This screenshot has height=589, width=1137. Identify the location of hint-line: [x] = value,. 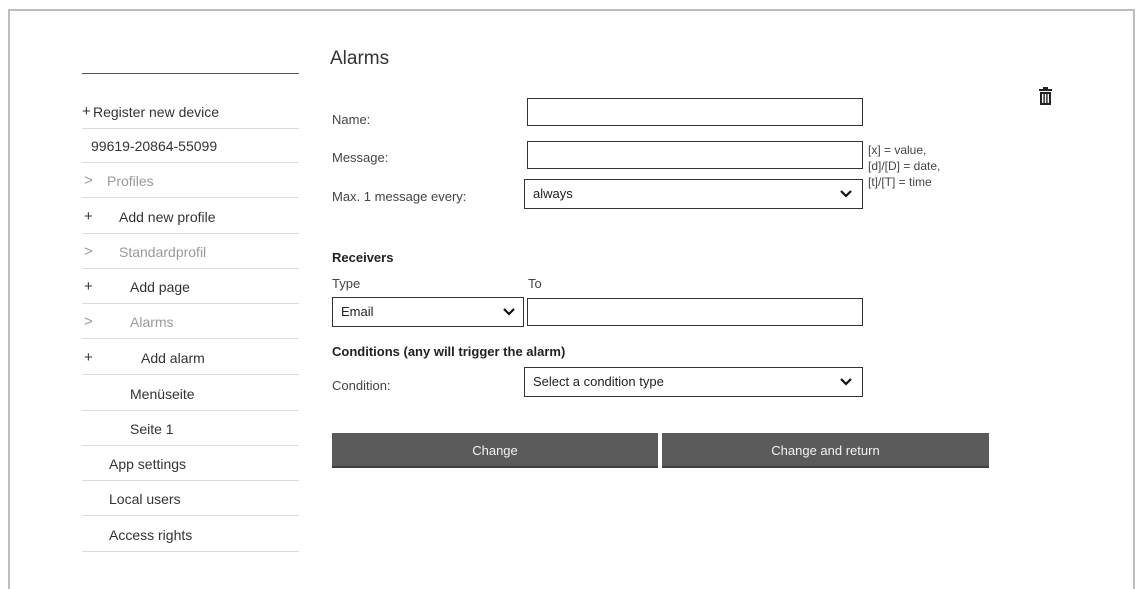
(897, 150).